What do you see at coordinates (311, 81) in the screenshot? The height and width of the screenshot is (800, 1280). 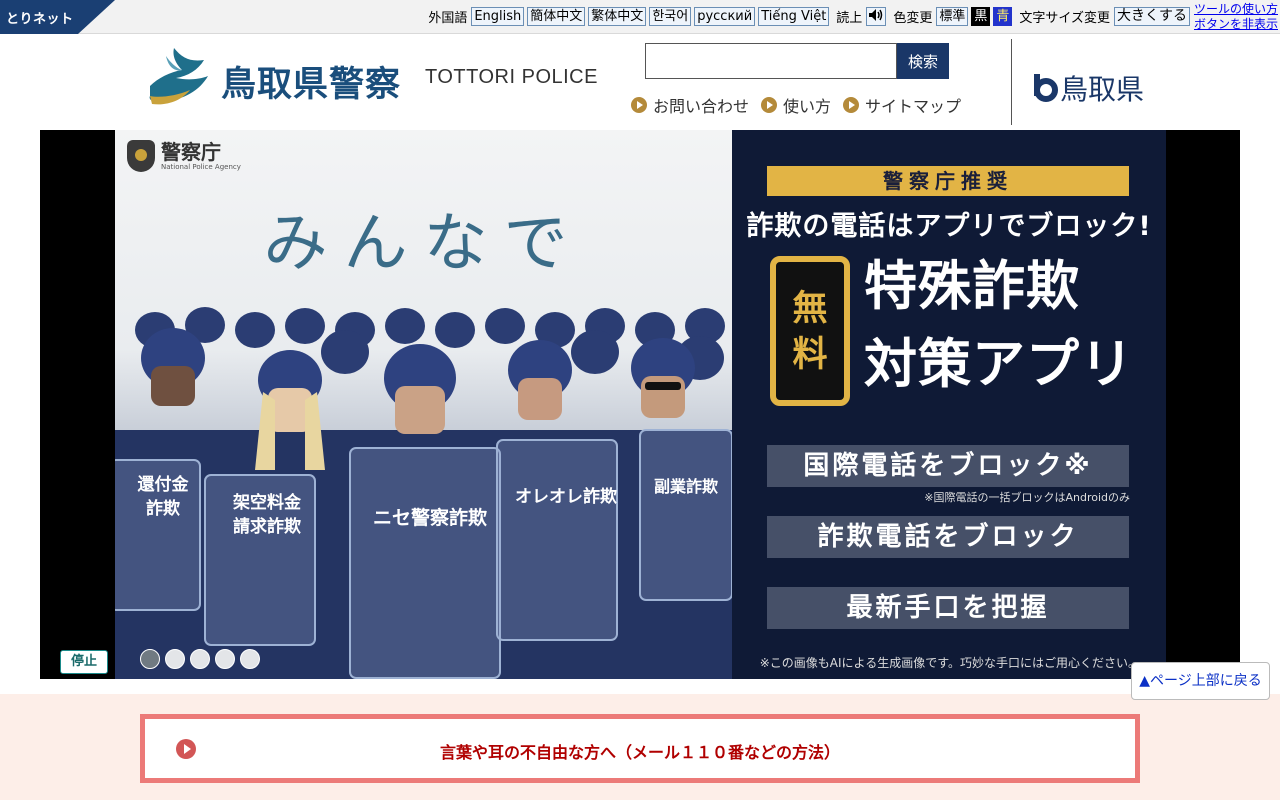 I see `site-title-jp: 鳥取県警察` at bounding box center [311, 81].